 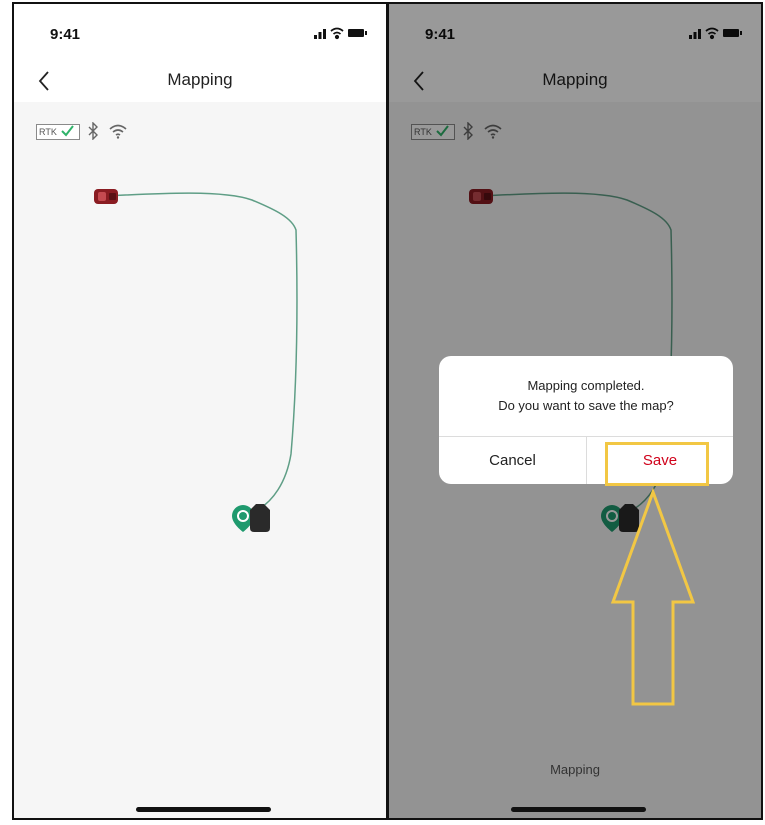 I want to click on charging-station-icon, so click(x=260, y=518).